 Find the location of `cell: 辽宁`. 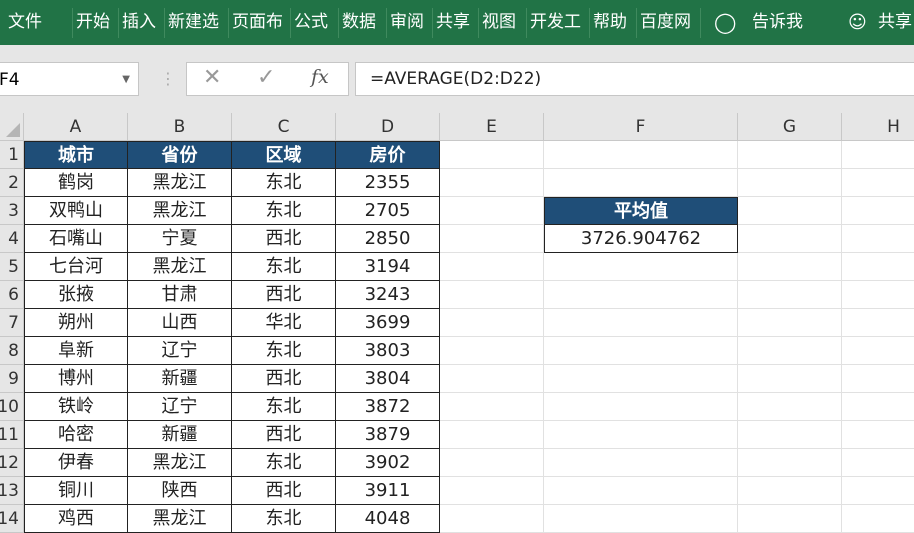

cell: 辽宁 is located at coordinates (180, 351).